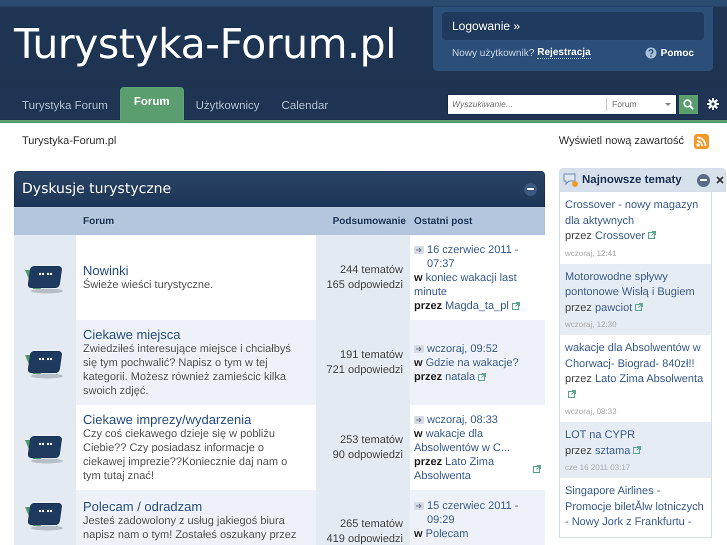 This screenshot has height=545, width=727. I want to click on topic-count: 191 tematów, so click(371, 355).